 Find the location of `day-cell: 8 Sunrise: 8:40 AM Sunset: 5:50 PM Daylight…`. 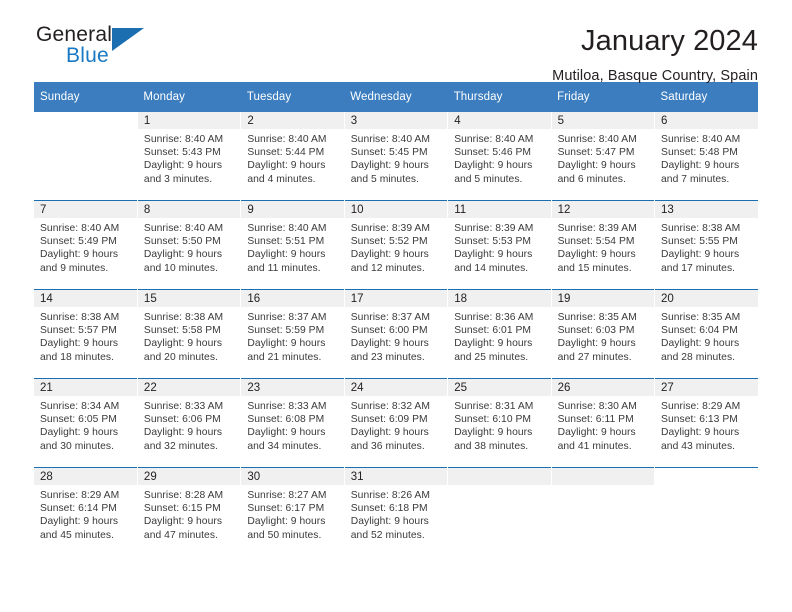

day-cell: 8 Sunrise: 8:40 AM Sunset: 5:50 PM Daylight… is located at coordinates (189, 245).